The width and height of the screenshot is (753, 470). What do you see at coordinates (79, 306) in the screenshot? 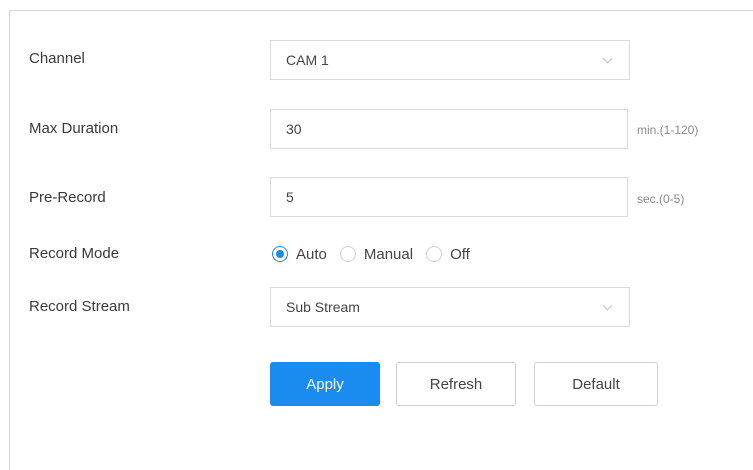
I see `record-stream-label: Record Stream` at bounding box center [79, 306].